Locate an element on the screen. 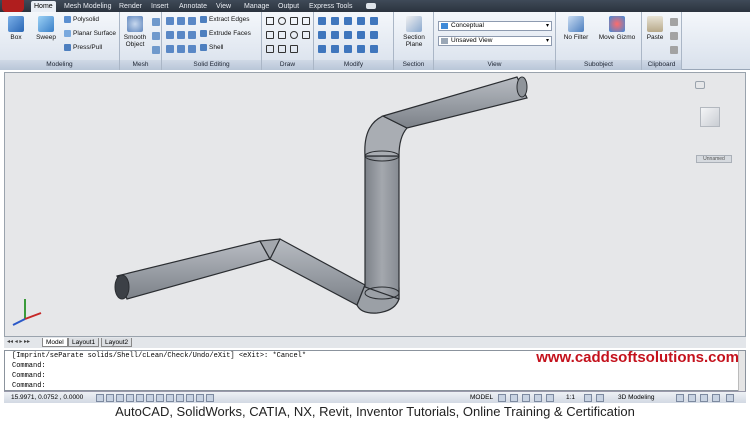  fillet-icon is located at coordinates (374, 21).